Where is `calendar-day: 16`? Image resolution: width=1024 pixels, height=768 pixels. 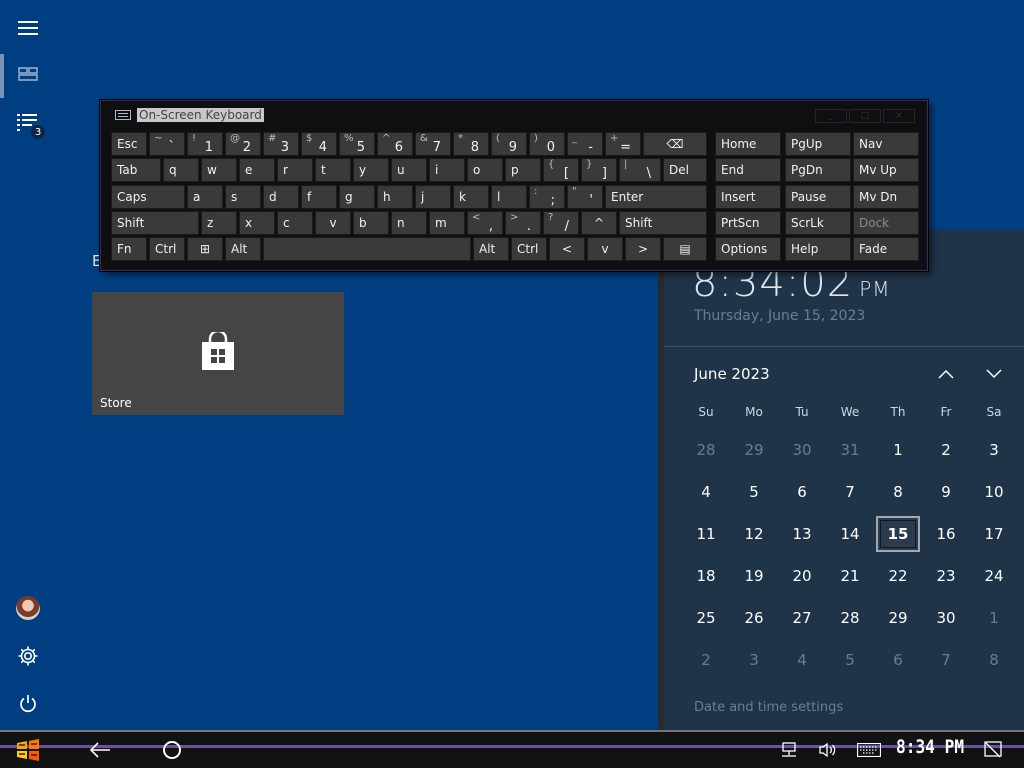
calendar-day: 16 is located at coordinates (946, 534).